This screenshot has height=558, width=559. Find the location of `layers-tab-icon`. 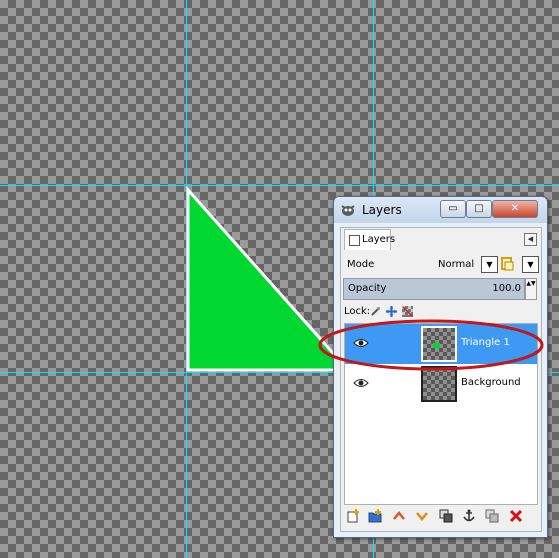

layers-tab-icon is located at coordinates (354, 240).